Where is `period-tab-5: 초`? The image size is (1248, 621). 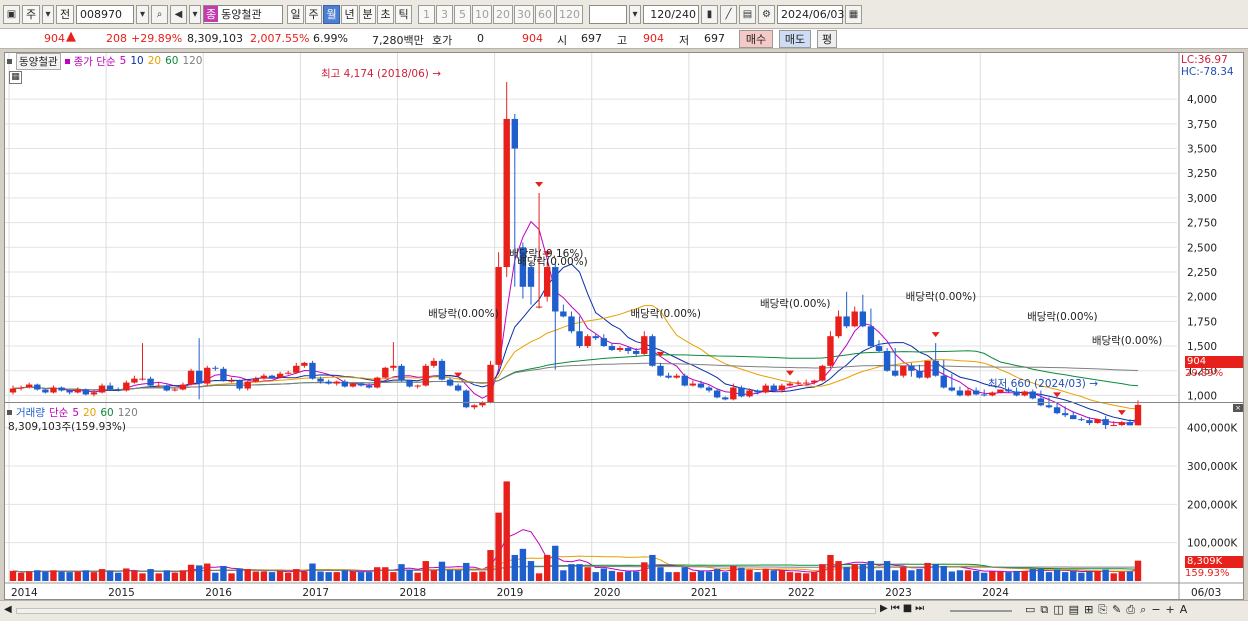 period-tab-5: 초 is located at coordinates (385, 14).